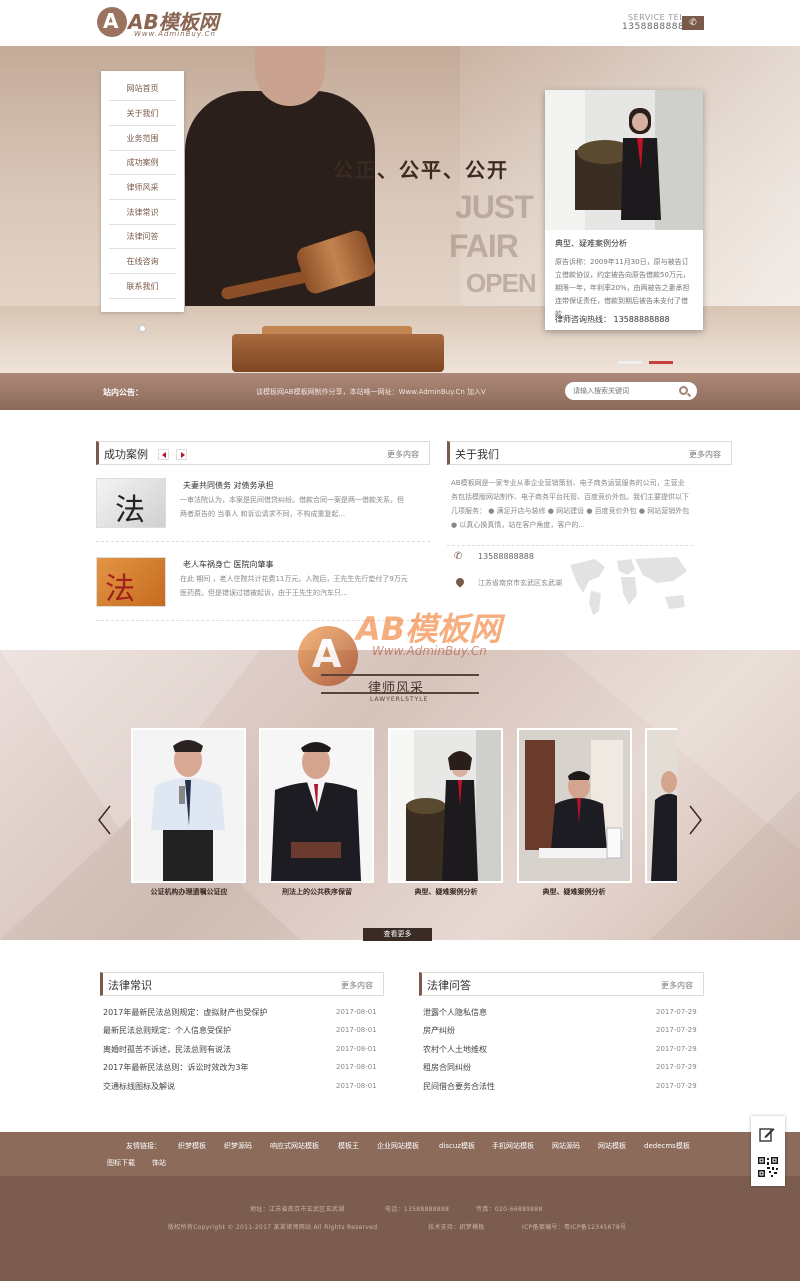 Image resolution: width=800 pixels, height=1281 pixels. I want to click on knowledge-item: 最新民法总则规定：个人信息受保护, so click(167, 1030).